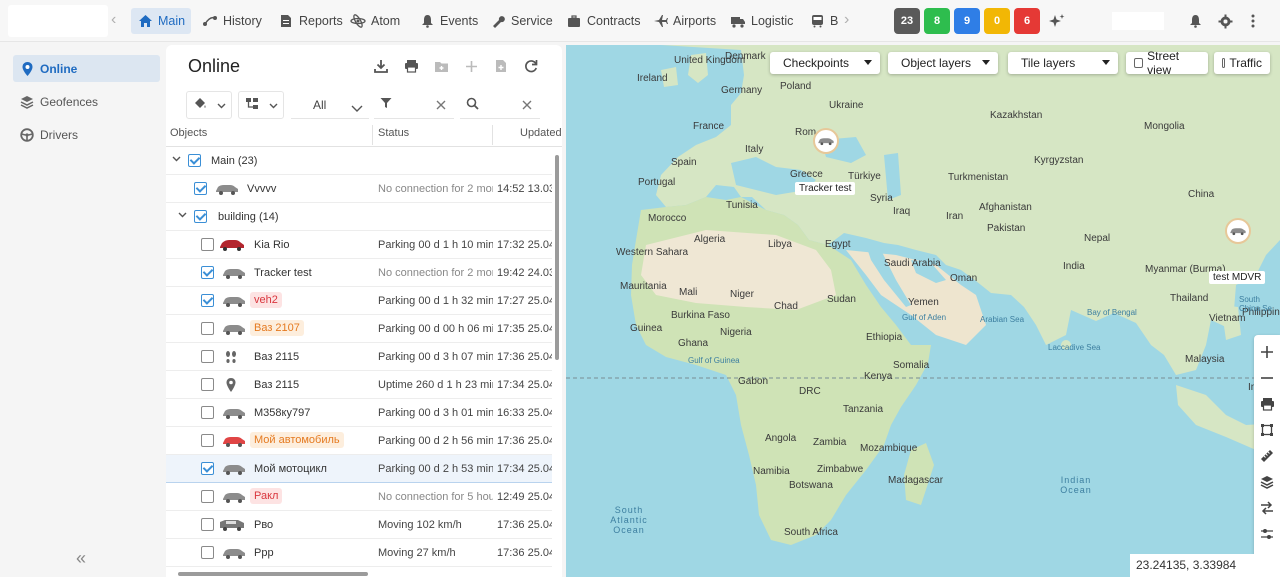  What do you see at coordinates (411, 66) in the screenshot?
I see `print-icon` at bounding box center [411, 66].